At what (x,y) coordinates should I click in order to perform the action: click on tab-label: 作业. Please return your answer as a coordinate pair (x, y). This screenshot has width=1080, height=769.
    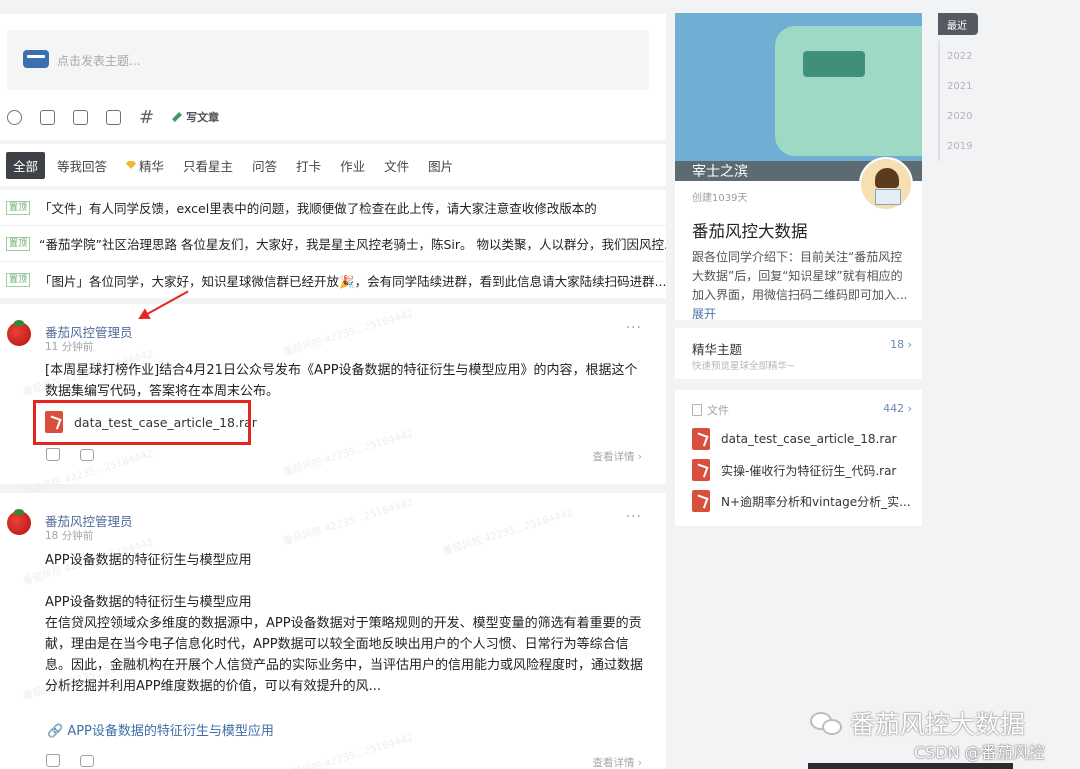
    Looking at the image, I should click on (353, 166).